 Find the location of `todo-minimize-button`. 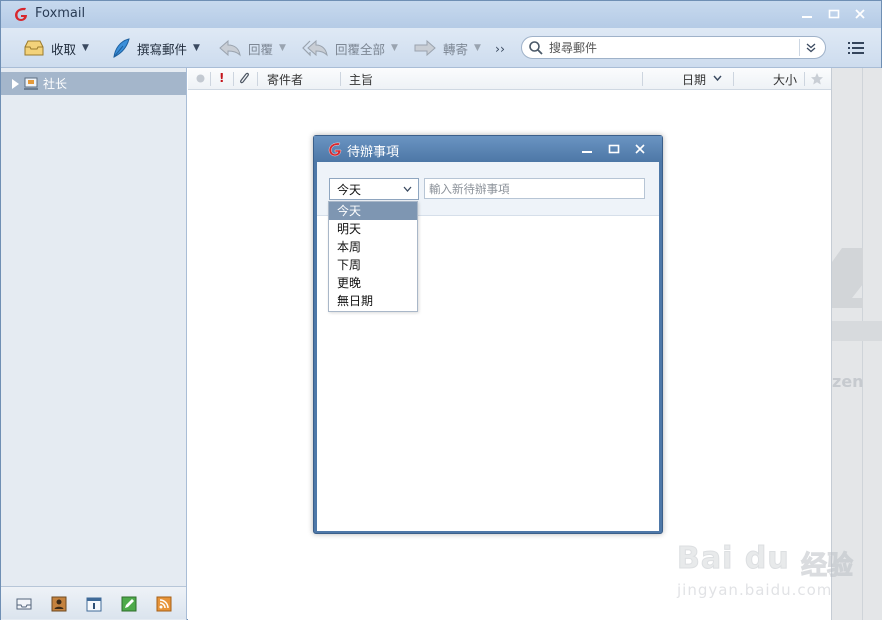

todo-minimize-button is located at coordinates (587, 149).